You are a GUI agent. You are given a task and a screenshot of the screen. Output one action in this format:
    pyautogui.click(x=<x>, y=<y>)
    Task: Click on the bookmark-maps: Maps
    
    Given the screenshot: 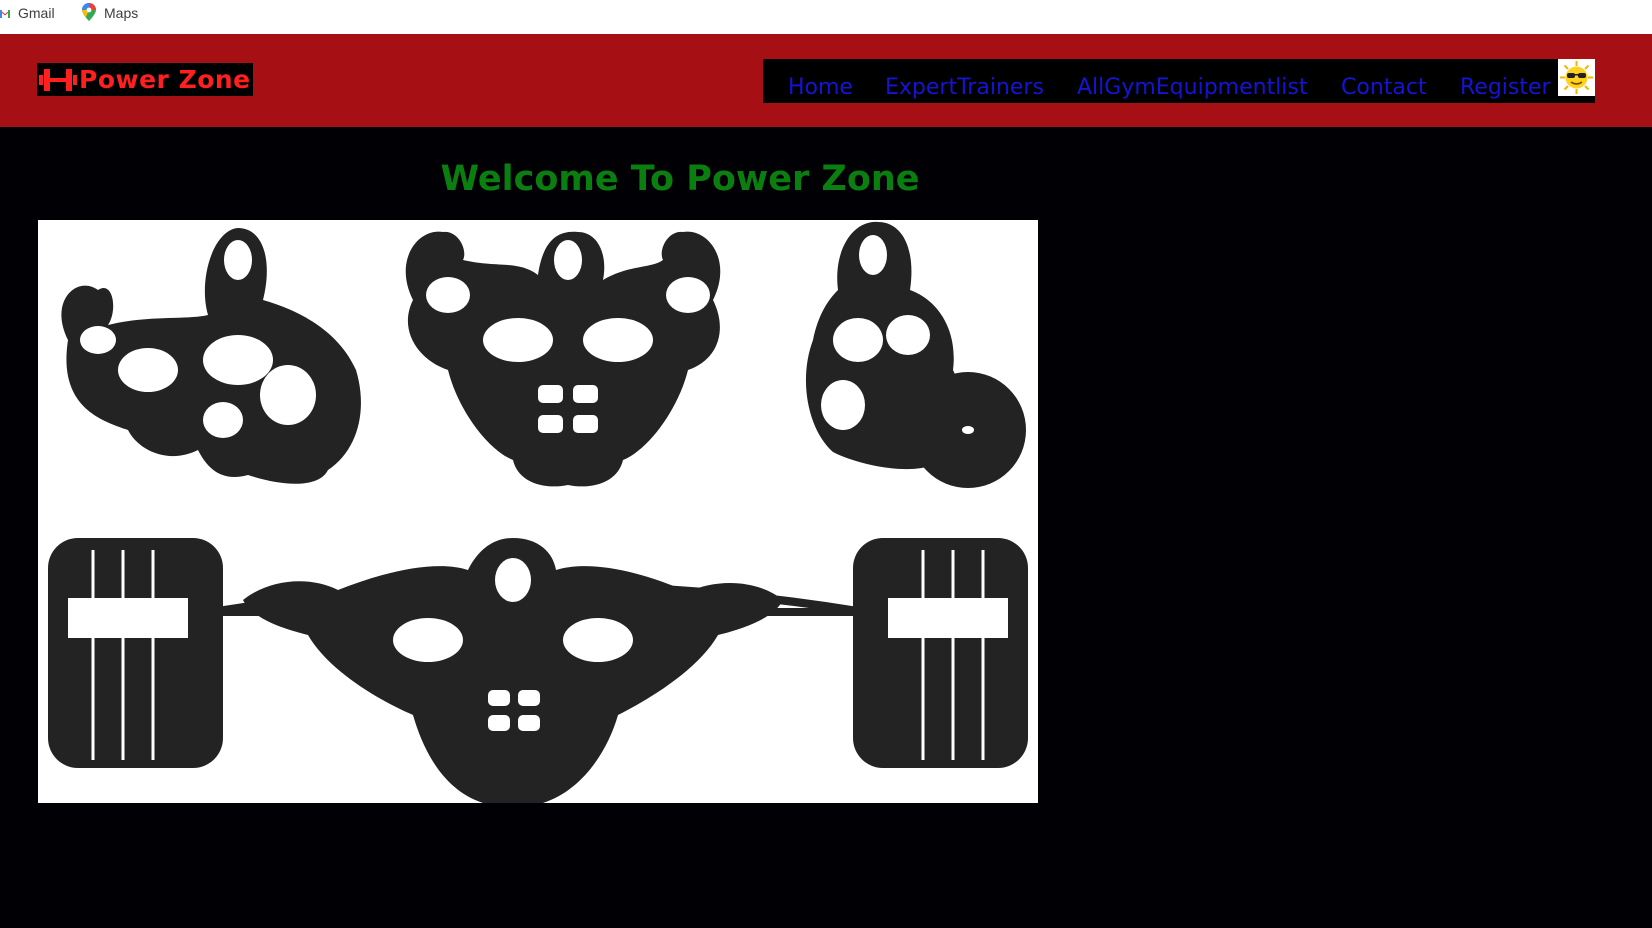 What is the action you would take?
    pyautogui.click(x=110, y=13)
    